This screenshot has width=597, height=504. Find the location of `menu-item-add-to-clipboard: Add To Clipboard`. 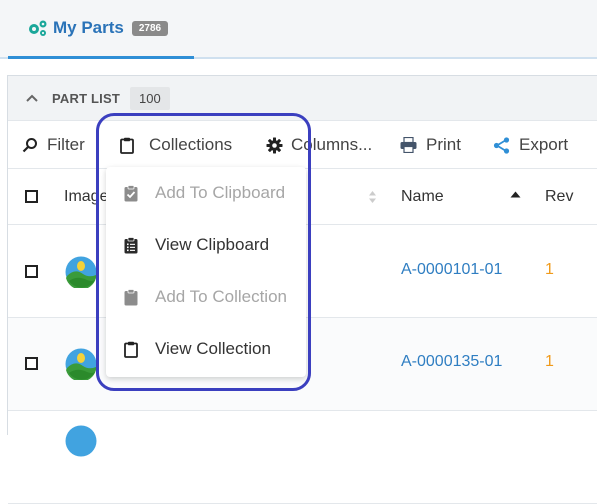

menu-item-add-to-clipboard: Add To Clipboard is located at coordinates (206, 193).